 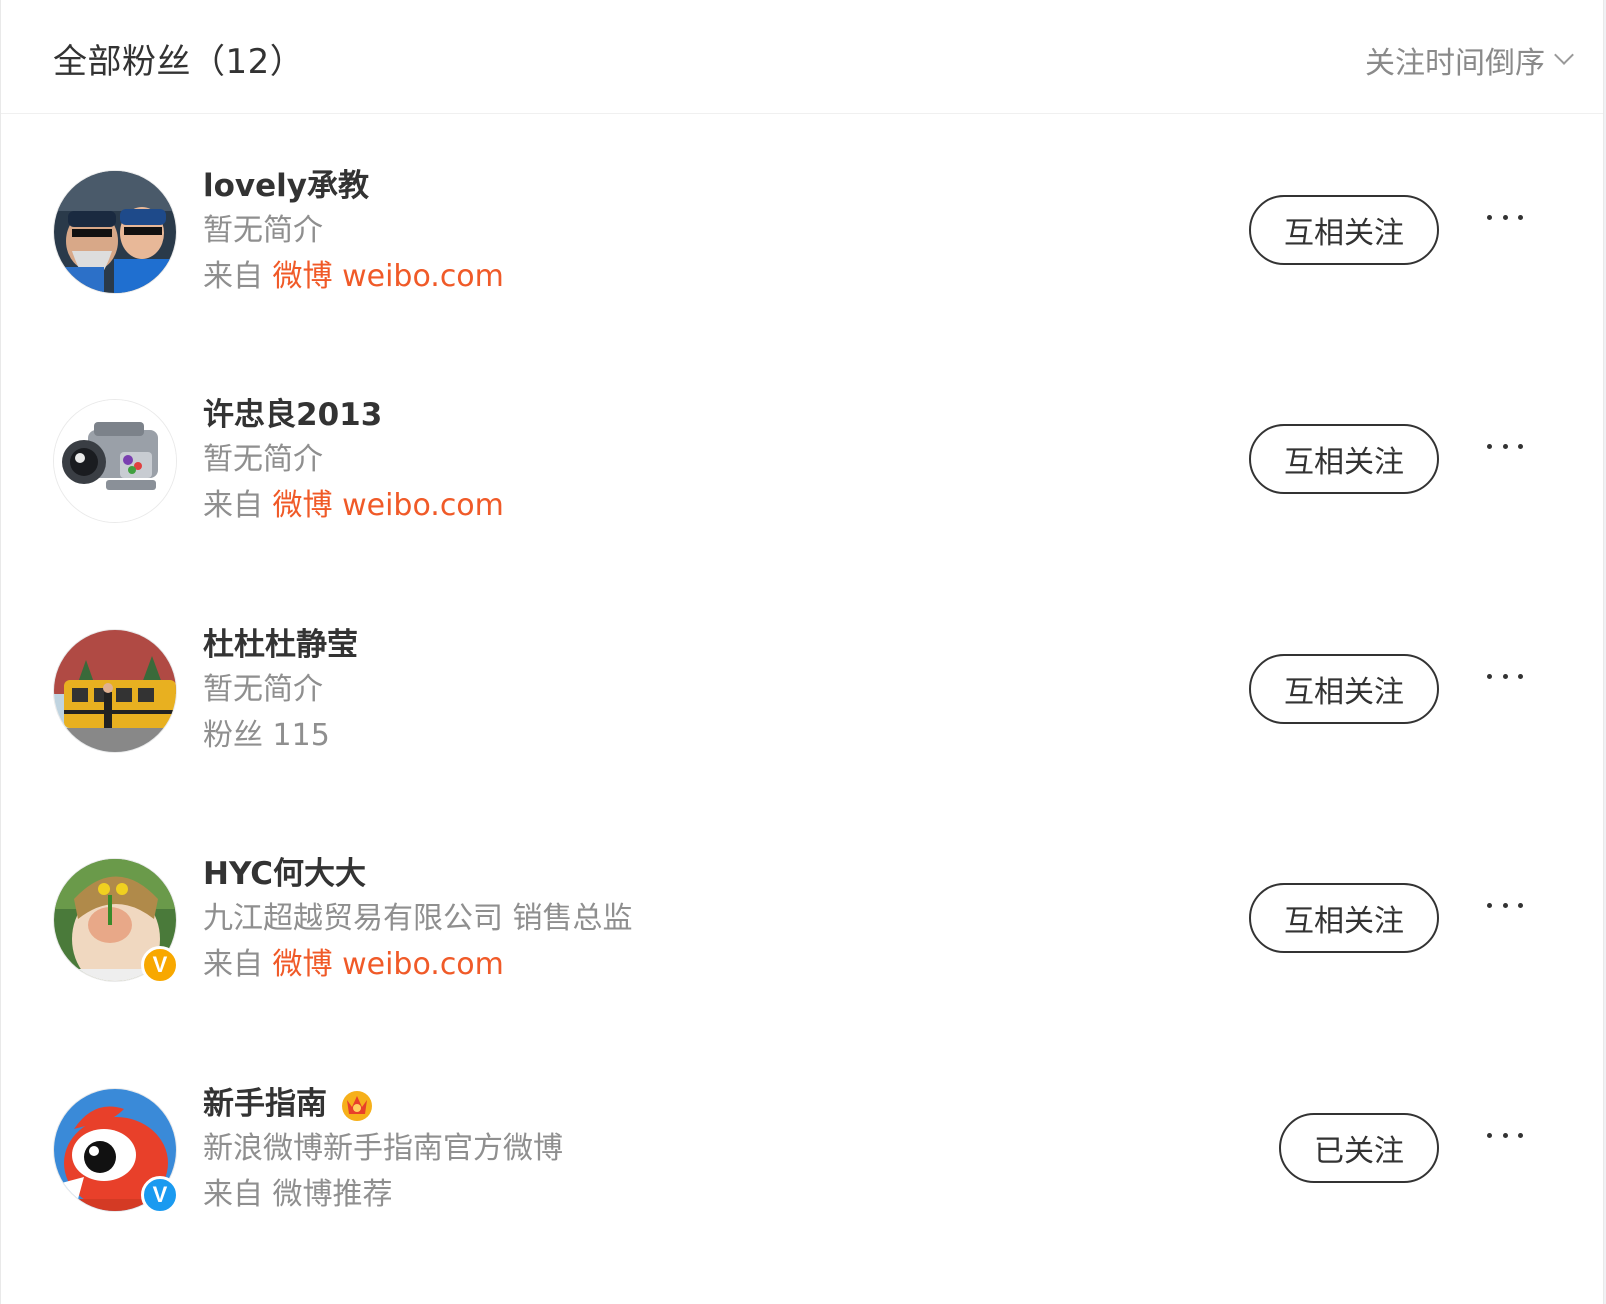 What do you see at coordinates (265, 1104) in the screenshot?
I see `fan-name-text: 新手指南` at bounding box center [265, 1104].